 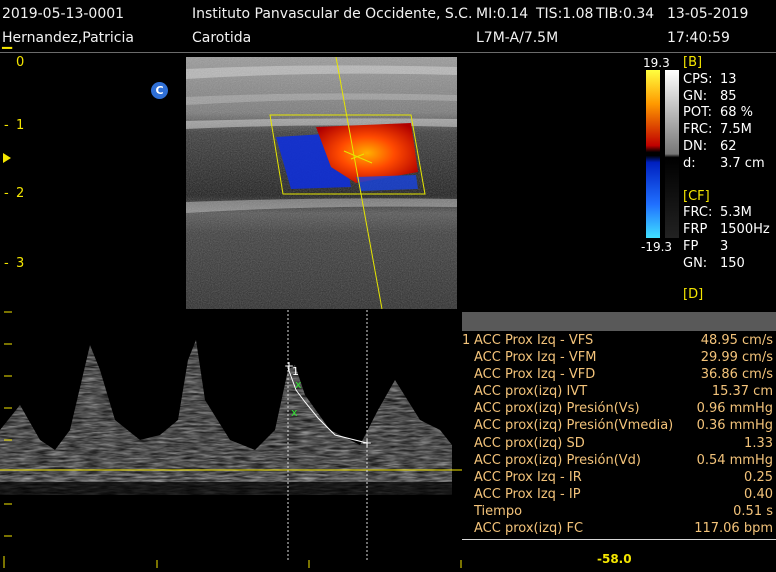 What do you see at coordinates (696, 196) in the screenshot?
I see `cf-params-title: [CF]` at bounding box center [696, 196].